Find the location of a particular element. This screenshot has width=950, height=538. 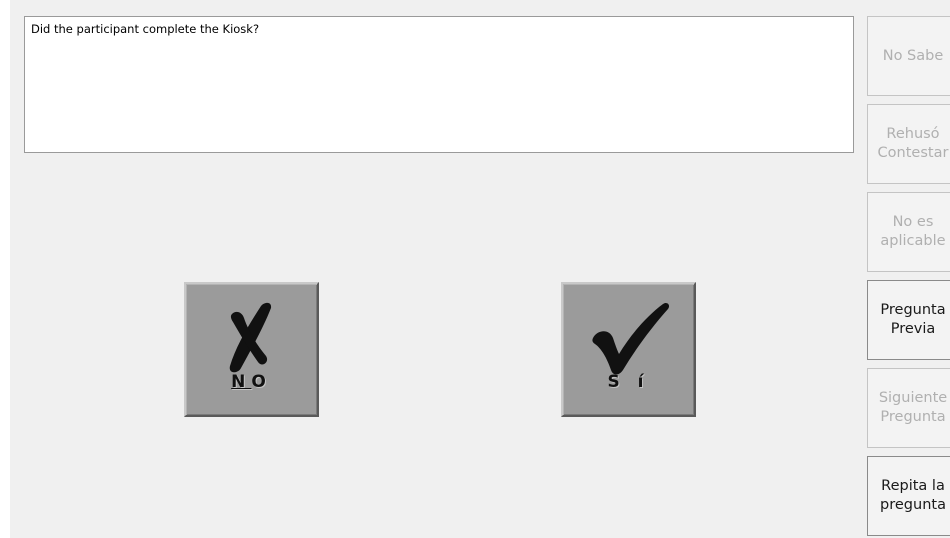

no-button: NO is located at coordinates (251, 349).